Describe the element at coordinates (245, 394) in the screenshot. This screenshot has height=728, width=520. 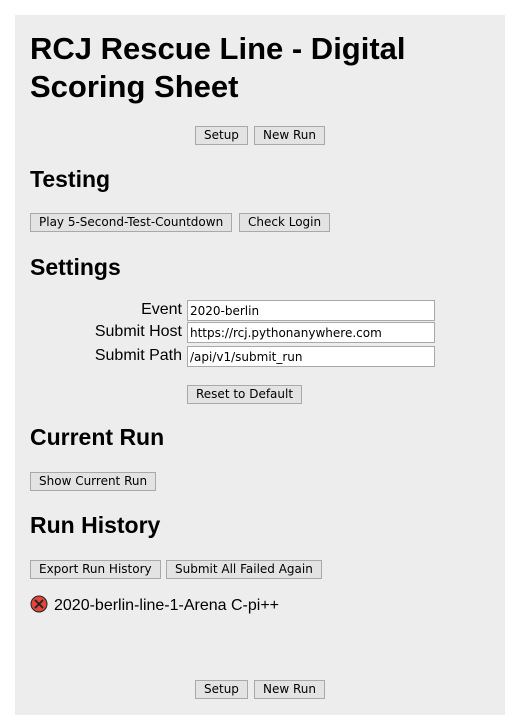
I see `reset-to-default-button: Reset to Default` at that location.